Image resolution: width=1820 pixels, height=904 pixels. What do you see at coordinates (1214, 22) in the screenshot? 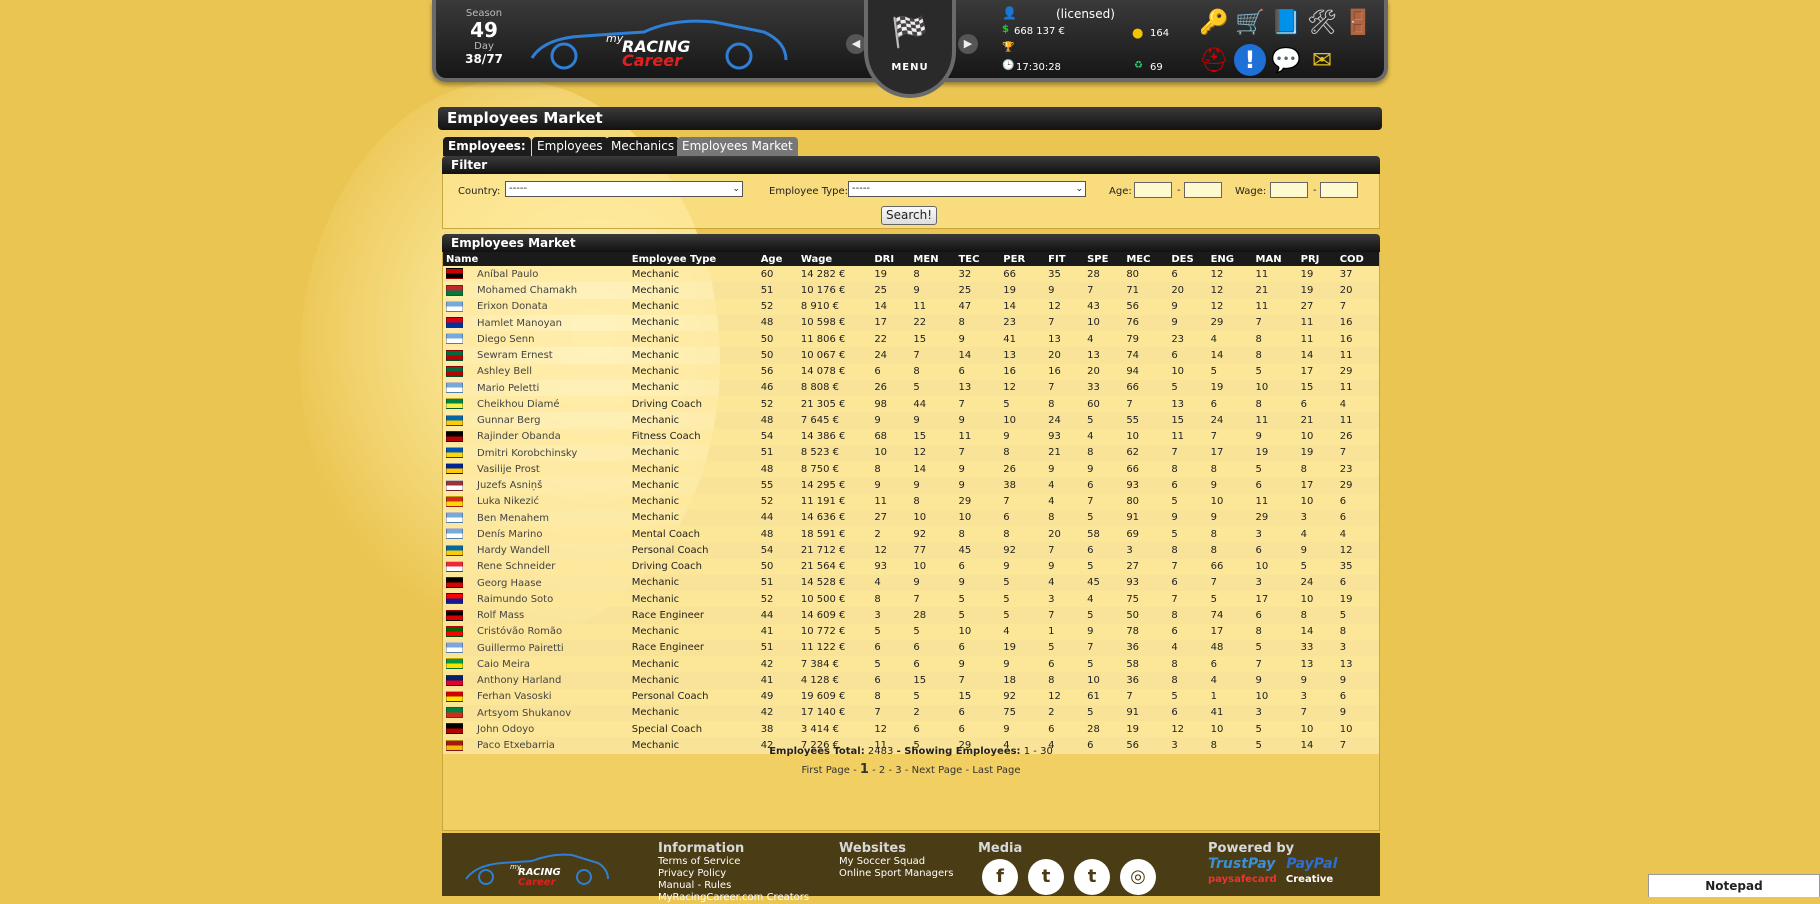
I see `keys-icon: 🔑` at bounding box center [1214, 22].